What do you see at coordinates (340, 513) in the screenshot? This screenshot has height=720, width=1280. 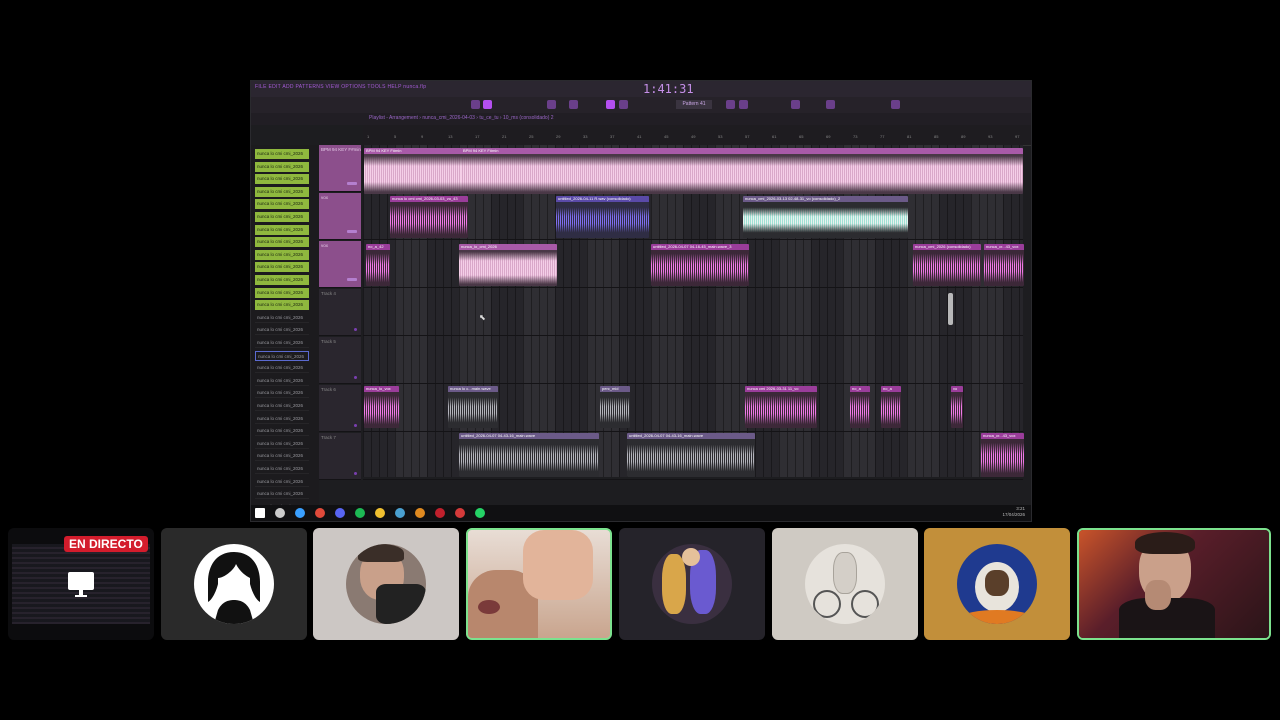 I see `discord-icon` at bounding box center [340, 513].